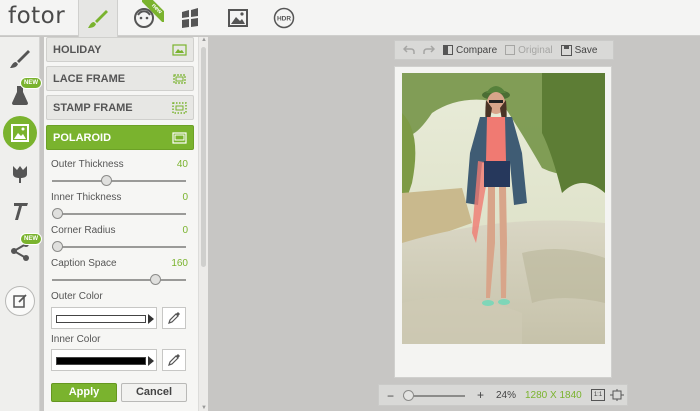 This screenshot has height=411, width=700. What do you see at coordinates (504, 50) in the screenshot?
I see `canvas-toolbar: Compare Original Save` at bounding box center [504, 50].